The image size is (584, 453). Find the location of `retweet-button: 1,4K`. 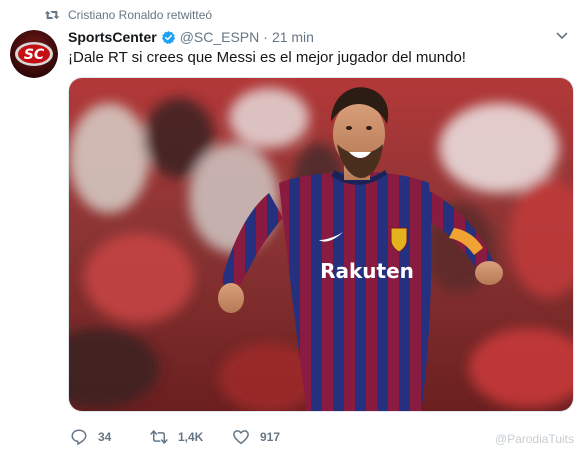

retweet-button: 1,4K is located at coordinates (191, 437).